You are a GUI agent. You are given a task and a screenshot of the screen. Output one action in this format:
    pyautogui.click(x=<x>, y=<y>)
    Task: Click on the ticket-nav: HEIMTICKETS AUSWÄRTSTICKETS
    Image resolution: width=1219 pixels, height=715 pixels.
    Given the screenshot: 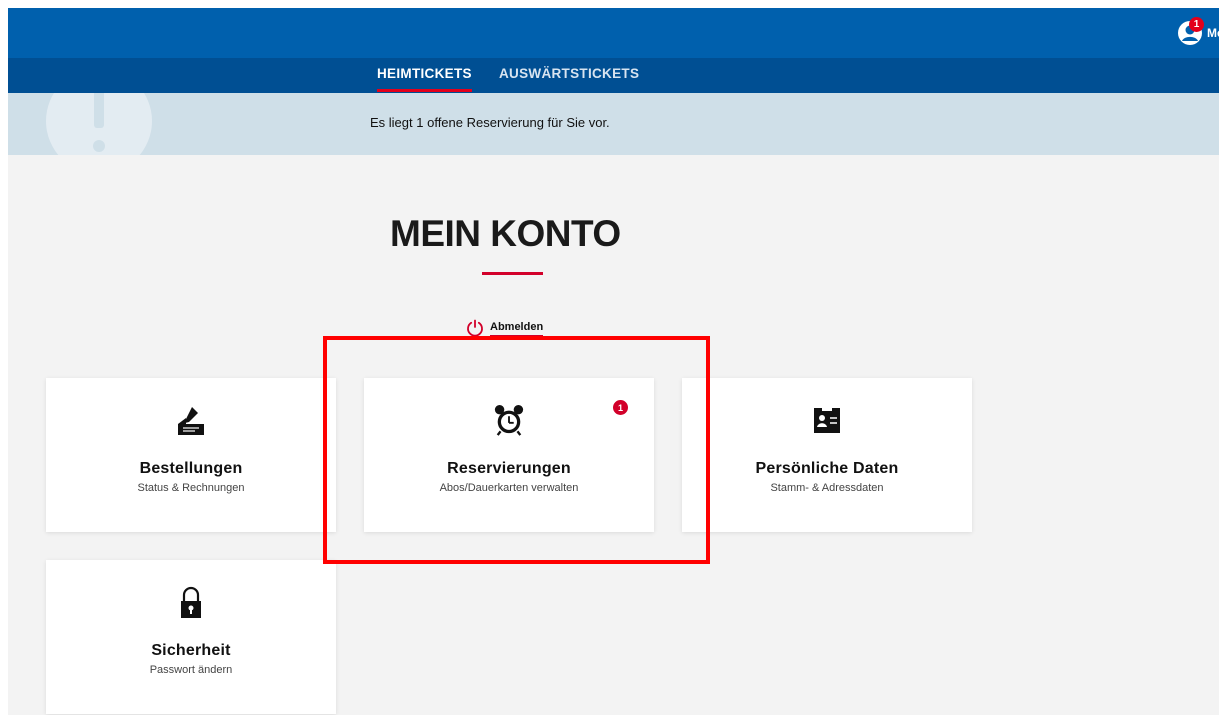 What is the action you would take?
    pyautogui.click(x=613, y=75)
    